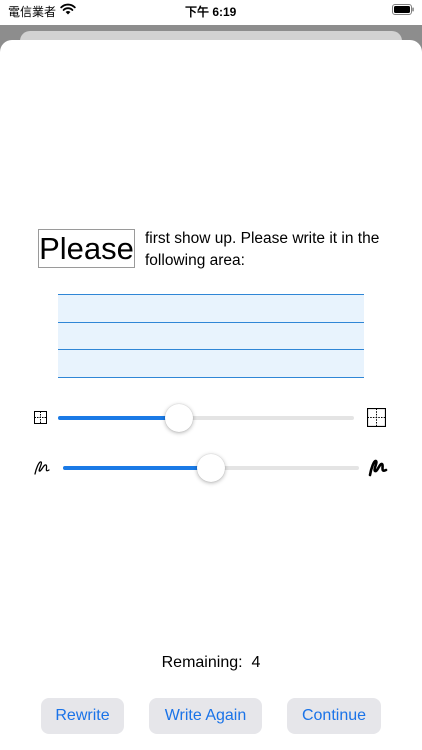 Image resolution: width=422 pixels, height=750 pixels. What do you see at coordinates (42, 468) in the screenshot?
I see `thin-pen-icon` at bounding box center [42, 468].